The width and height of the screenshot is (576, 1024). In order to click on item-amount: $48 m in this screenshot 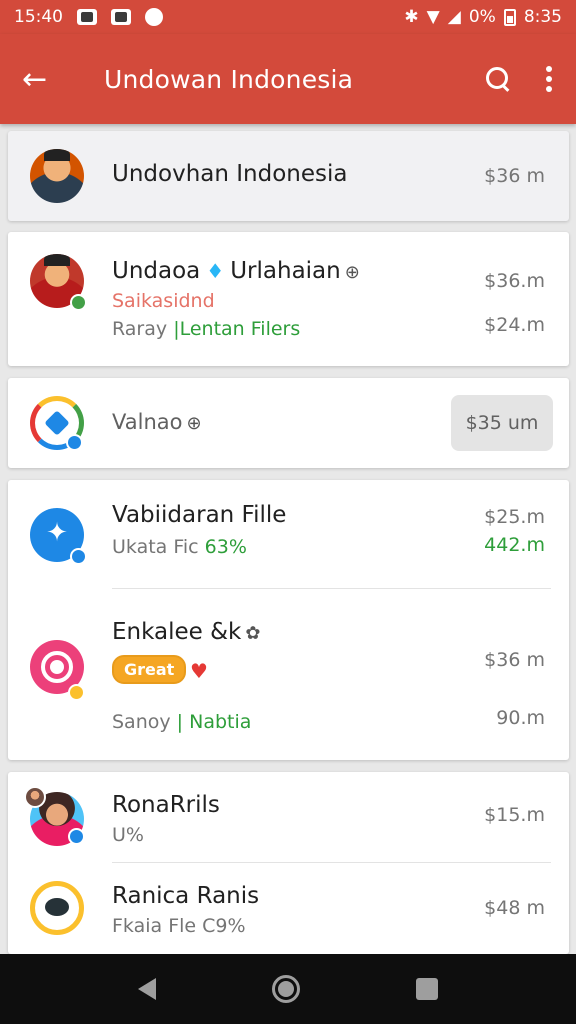, I will do `click(514, 908)`.